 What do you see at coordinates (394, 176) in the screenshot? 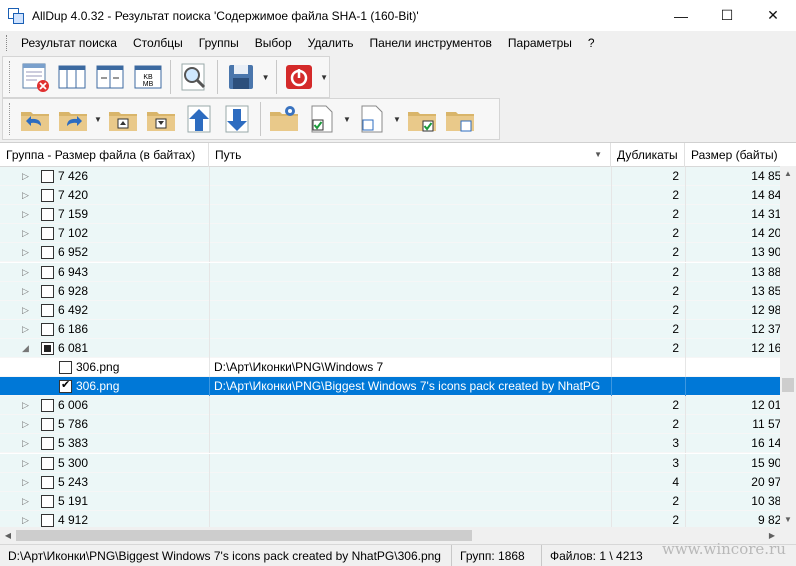
I see `group-row: ▷ 7 426 2 14 852` at bounding box center [394, 176].